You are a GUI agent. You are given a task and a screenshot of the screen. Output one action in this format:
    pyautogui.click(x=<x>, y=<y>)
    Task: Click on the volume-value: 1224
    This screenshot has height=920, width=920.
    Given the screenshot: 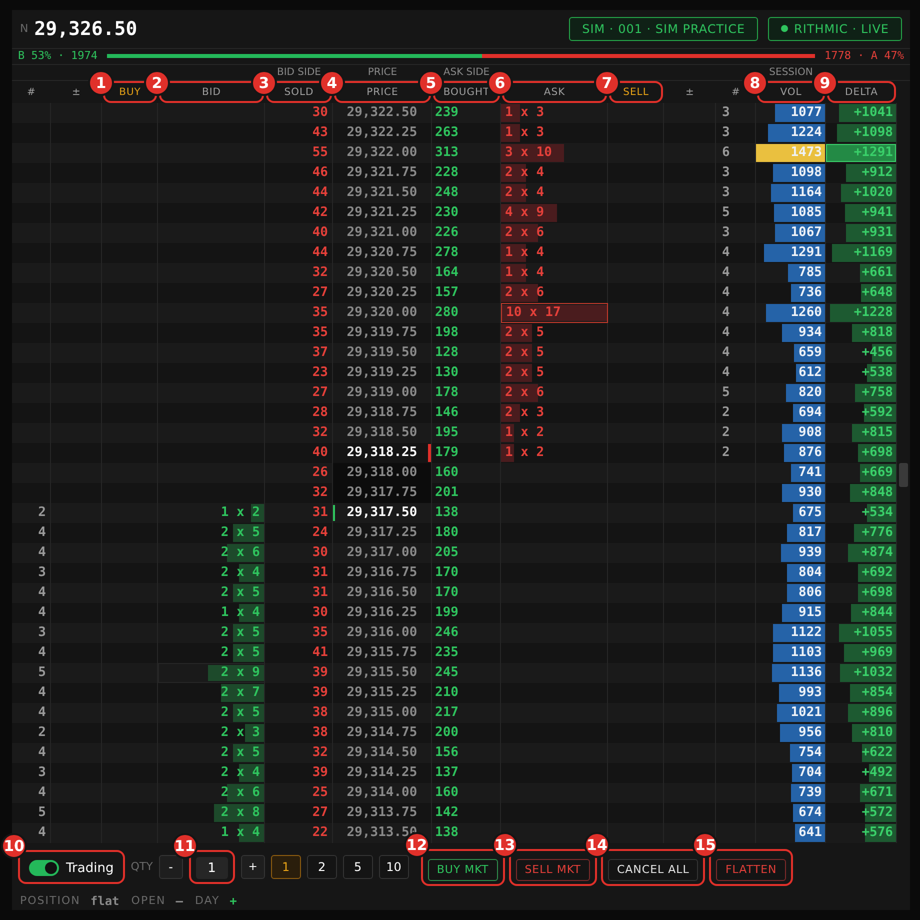 What is the action you would take?
    pyautogui.click(x=806, y=133)
    